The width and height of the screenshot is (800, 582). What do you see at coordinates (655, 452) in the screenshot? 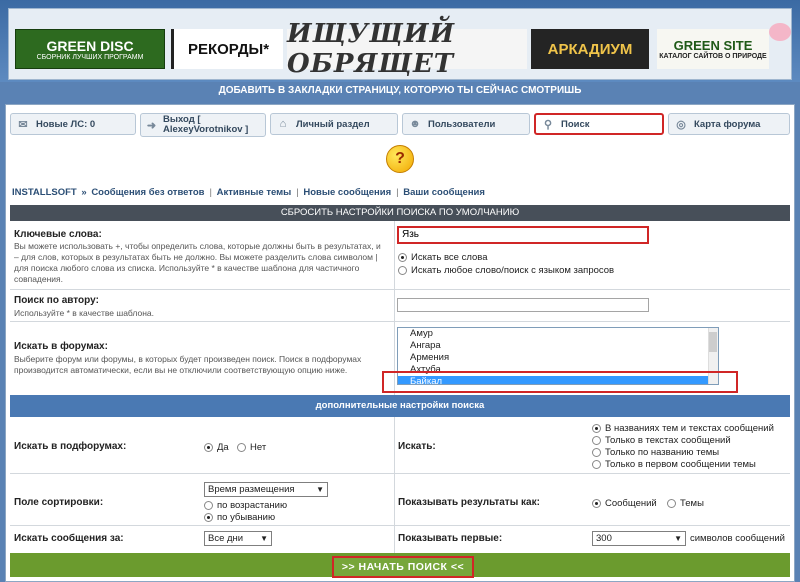
I see `search-in-option: Только по названию темы` at bounding box center [655, 452].